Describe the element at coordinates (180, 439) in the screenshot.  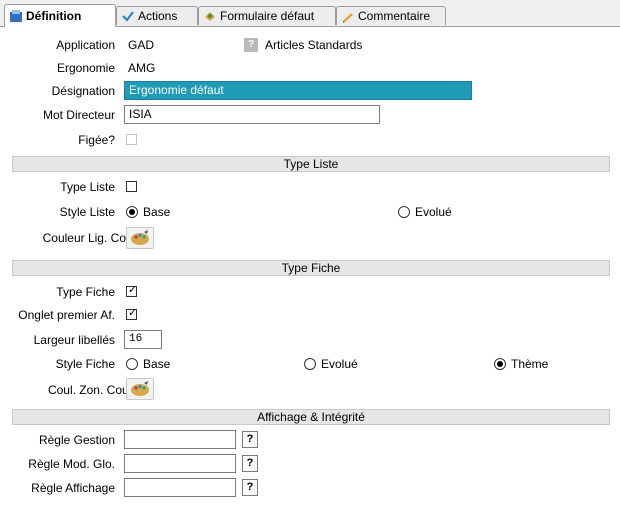
I see `regle-gestion-input` at that location.